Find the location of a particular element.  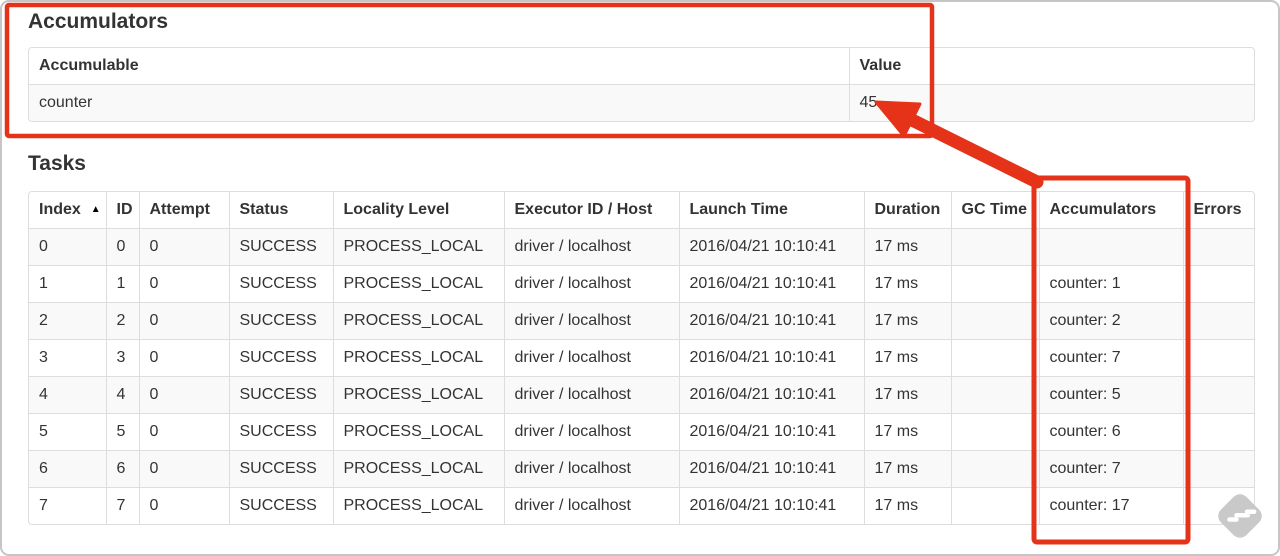

cell-accumulators: counter: 7 is located at coordinates (1110, 469).